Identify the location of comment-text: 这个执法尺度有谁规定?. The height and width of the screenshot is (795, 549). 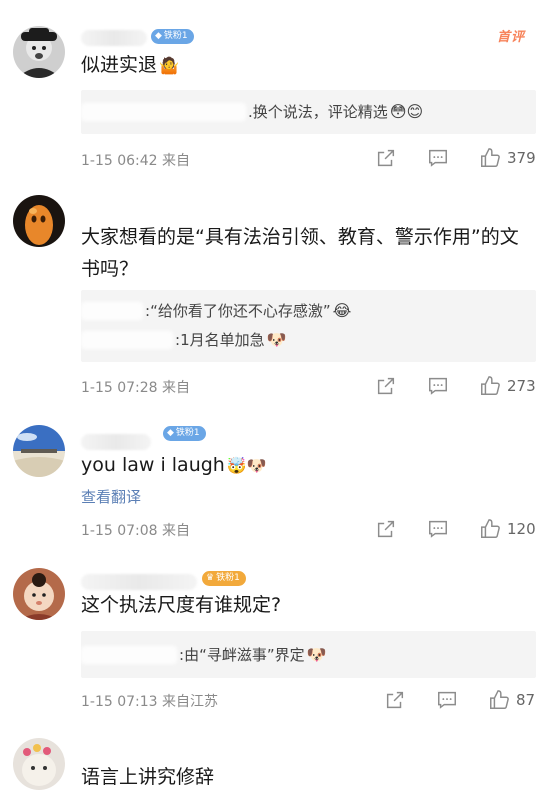
(181, 605).